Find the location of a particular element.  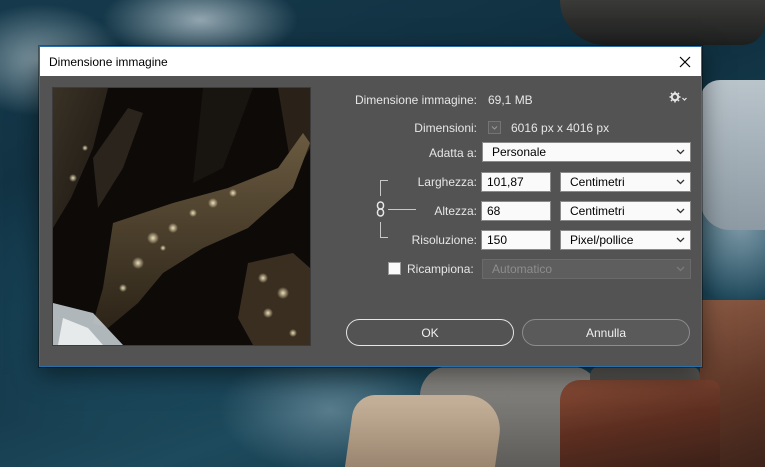

close-button is located at coordinates (685, 61).